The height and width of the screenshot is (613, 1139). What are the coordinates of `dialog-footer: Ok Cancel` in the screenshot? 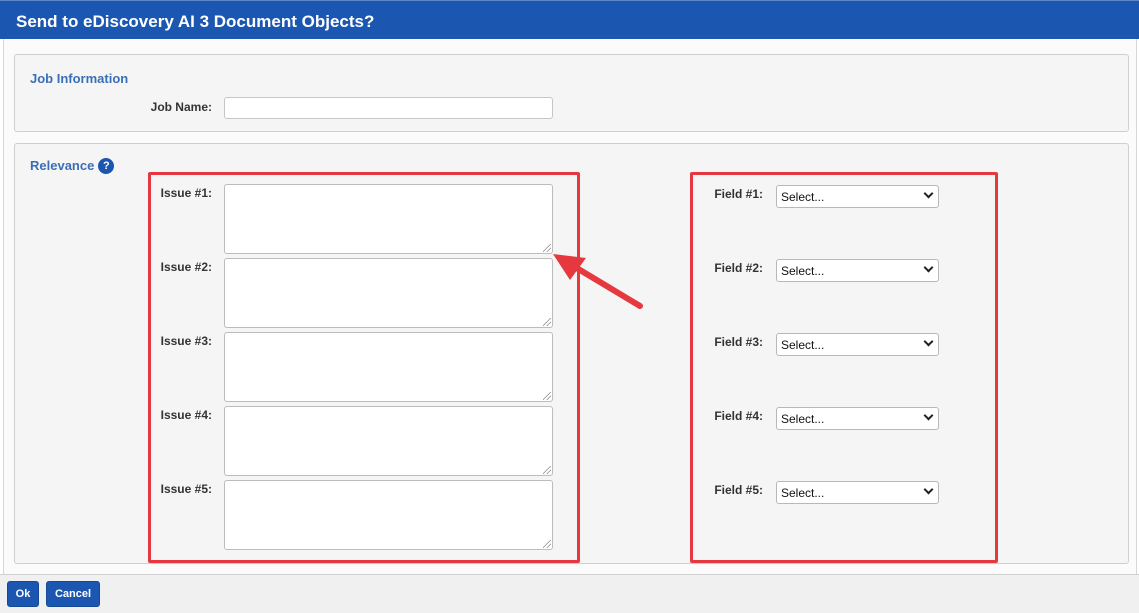 It's located at (569, 593).